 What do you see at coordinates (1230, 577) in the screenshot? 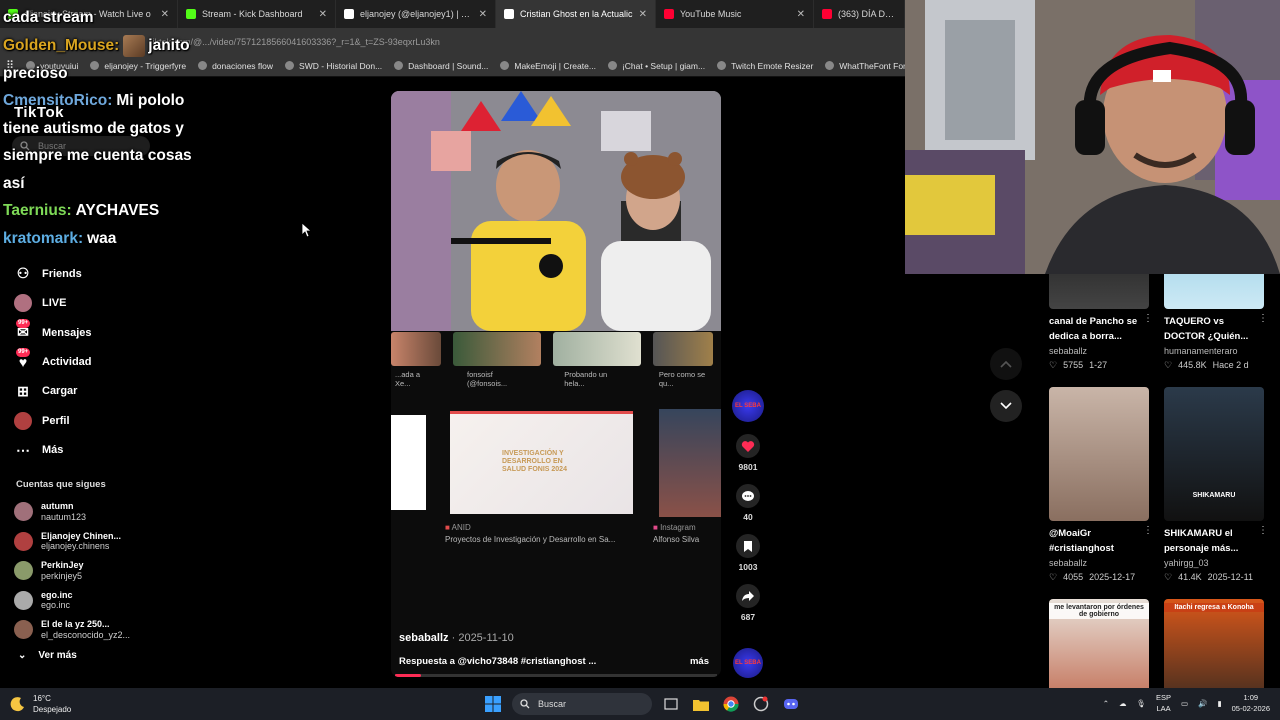
I see `video-date: 2025-12-11` at bounding box center [1230, 577].